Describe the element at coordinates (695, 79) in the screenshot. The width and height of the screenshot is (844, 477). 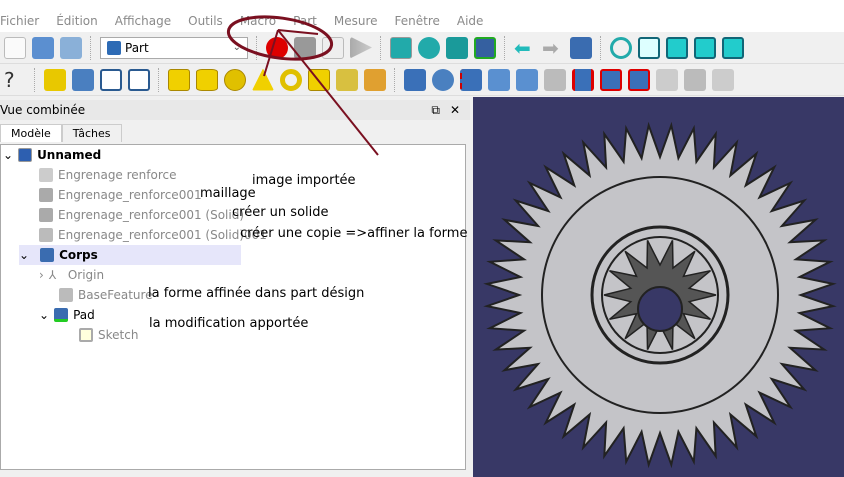
I see `cross-sections-icon` at that location.